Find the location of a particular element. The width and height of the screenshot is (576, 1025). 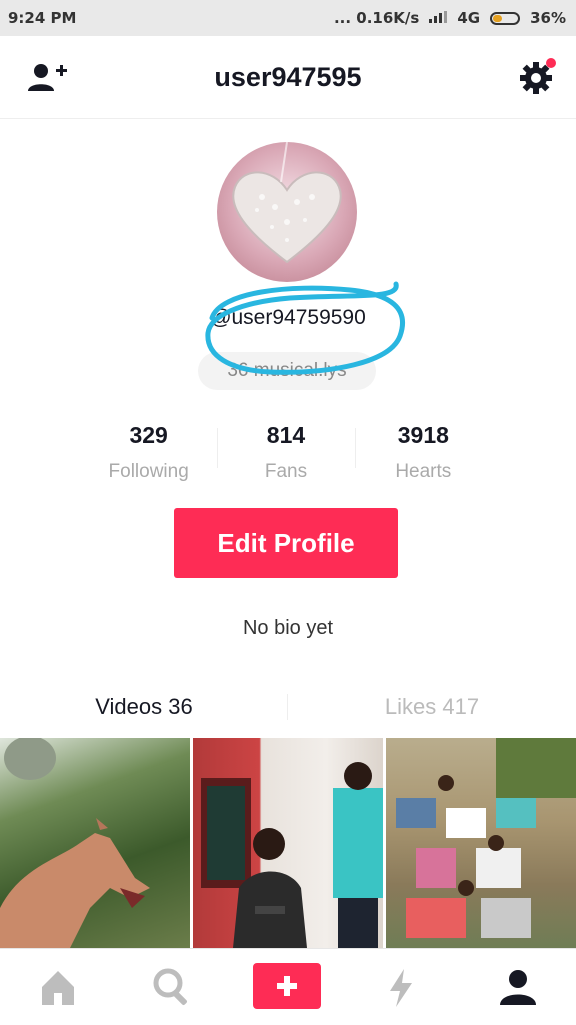

stat-label: Following is located at coordinates (148, 471).